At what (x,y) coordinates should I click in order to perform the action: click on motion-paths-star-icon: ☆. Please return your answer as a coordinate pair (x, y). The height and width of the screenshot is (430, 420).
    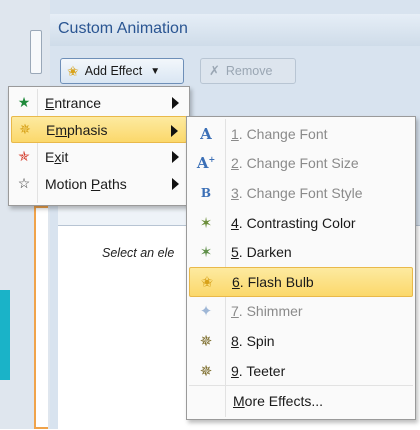
    Looking at the image, I should click on (24, 183).